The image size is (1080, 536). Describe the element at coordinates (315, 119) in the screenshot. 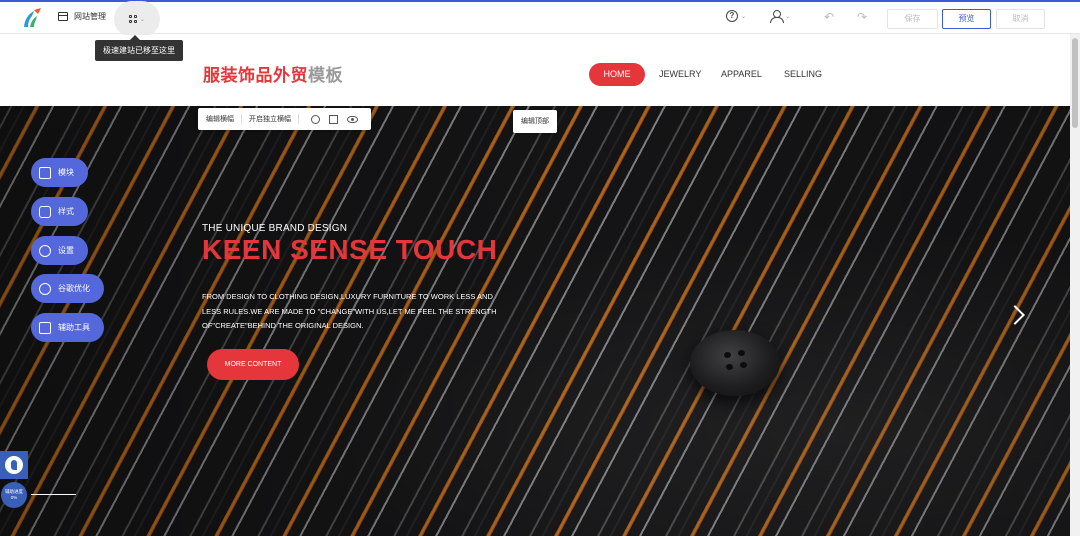

I see `animation-icon` at that location.